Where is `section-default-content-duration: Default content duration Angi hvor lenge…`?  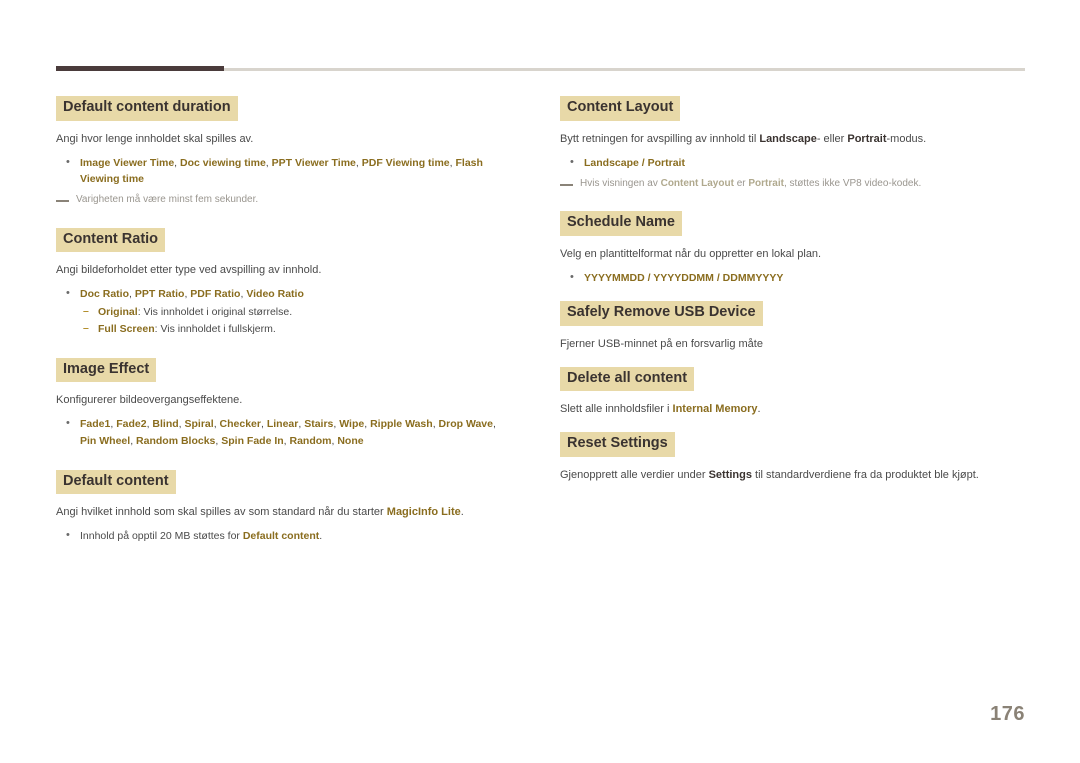
section-default-content-duration: Default content duration Angi hvor lenge… is located at coordinates (281, 152).